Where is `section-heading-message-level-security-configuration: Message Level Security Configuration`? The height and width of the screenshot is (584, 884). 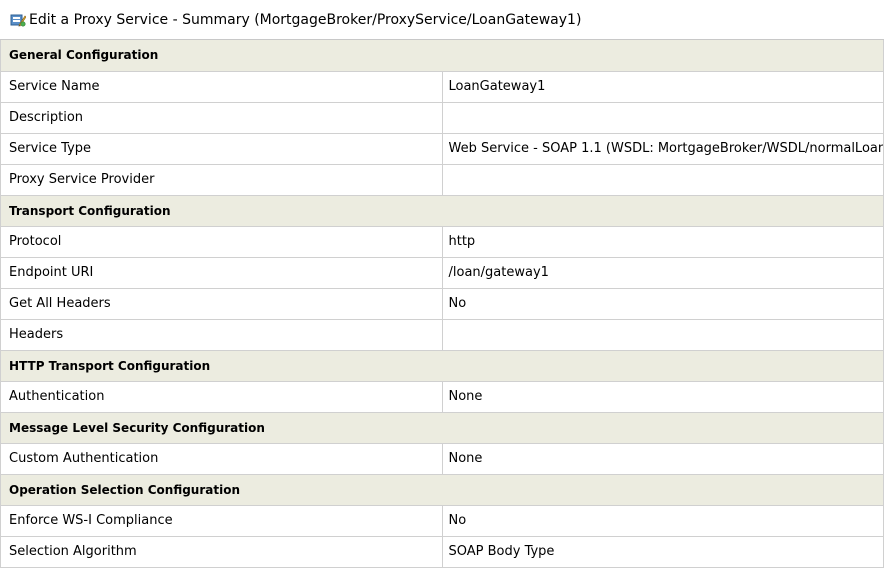
section-heading-message-level-security-configuration: Message Level Security Configuration is located at coordinates (442, 428).